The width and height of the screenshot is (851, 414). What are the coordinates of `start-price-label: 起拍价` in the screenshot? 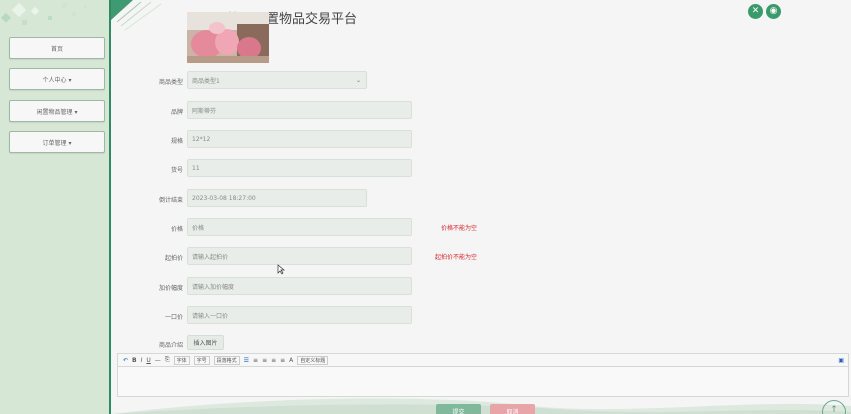 It's located at (173, 258).